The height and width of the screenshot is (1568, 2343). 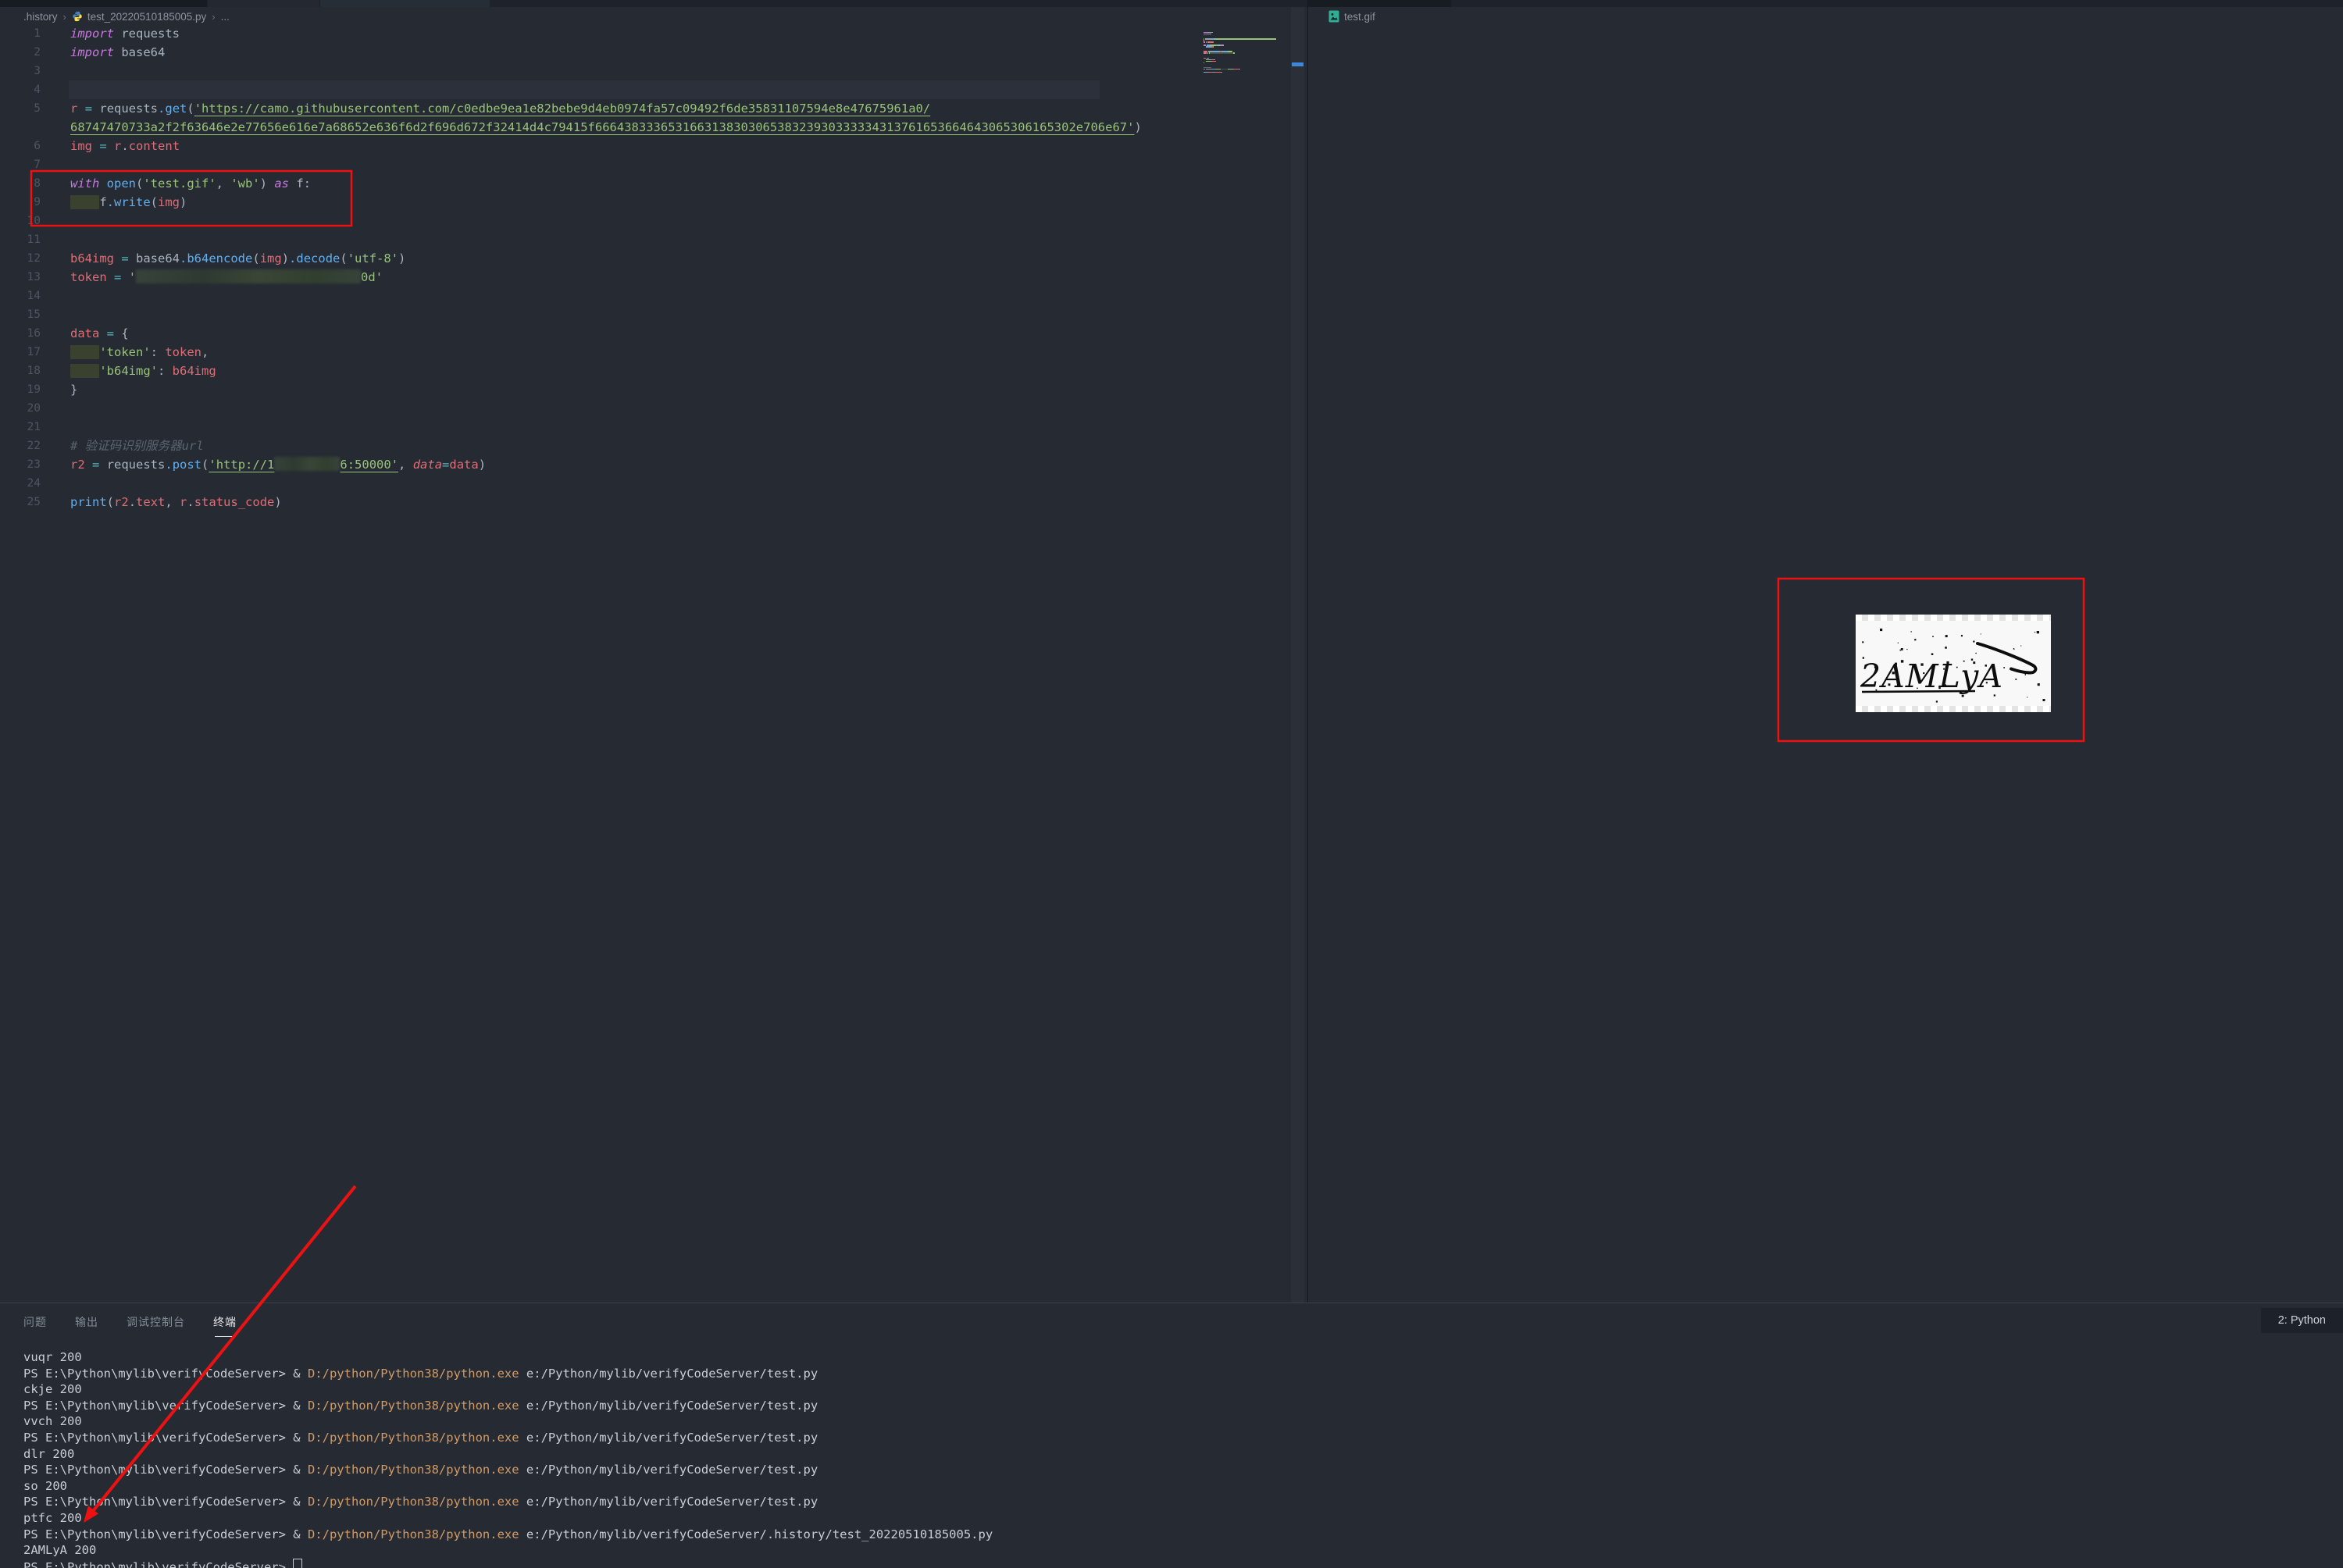 What do you see at coordinates (34, 371) in the screenshot?
I see `line-number: 18` at bounding box center [34, 371].